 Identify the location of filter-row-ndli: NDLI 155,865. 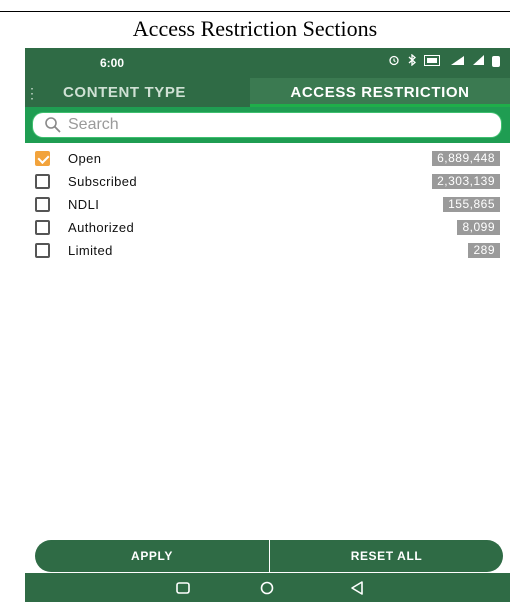
(267, 205).